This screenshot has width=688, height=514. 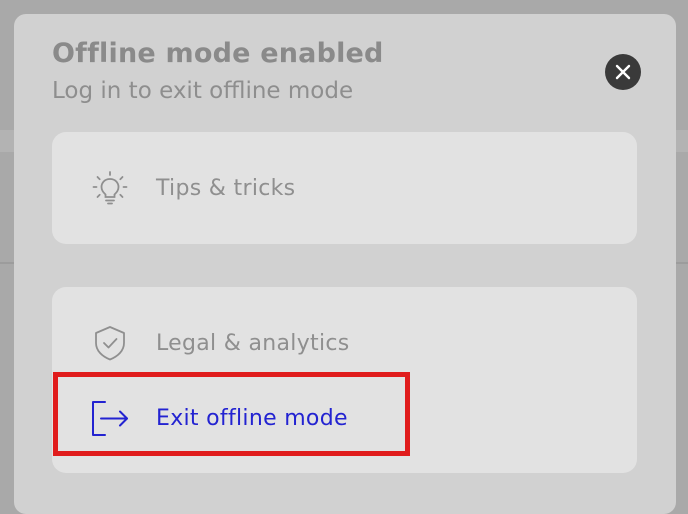 What do you see at coordinates (203, 91) in the screenshot?
I see `sheet-subtitle: Log in to exit offline mode` at bounding box center [203, 91].